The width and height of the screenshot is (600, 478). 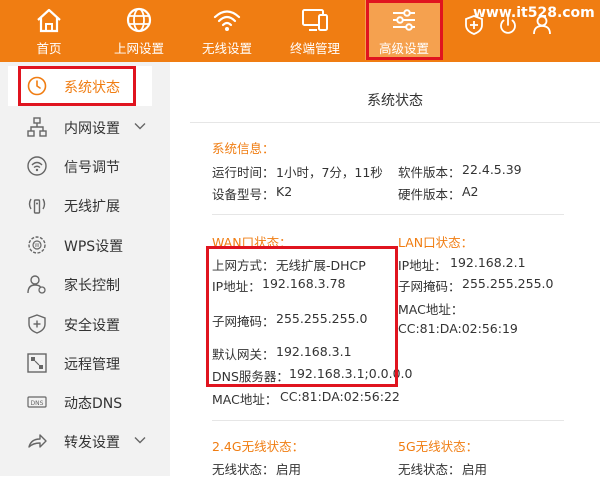 What do you see at coordinates (395, 122) in the screenshot?
I see `title-divider` at bounding box center [395, 122].